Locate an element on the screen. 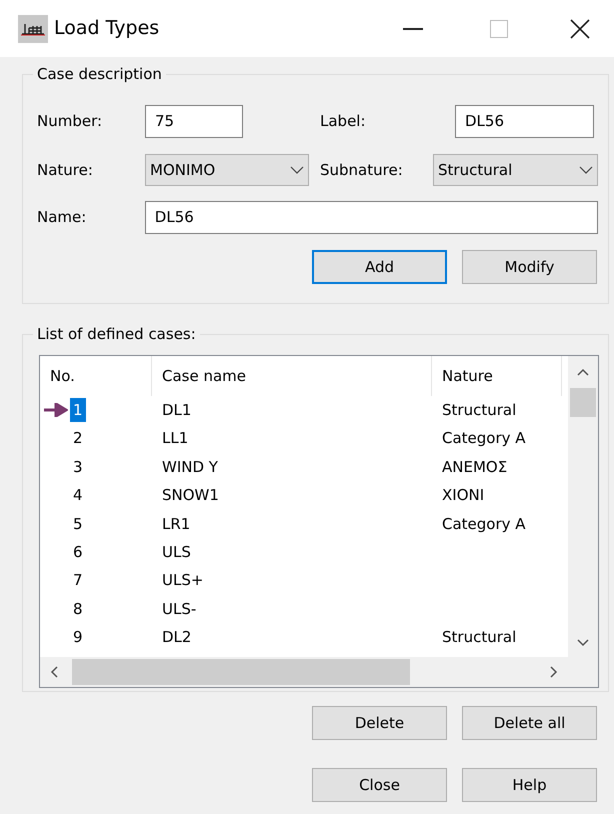 The width and height of the screenshot is (614, 814). row-number: 1 is located at coordinates (78, 410).